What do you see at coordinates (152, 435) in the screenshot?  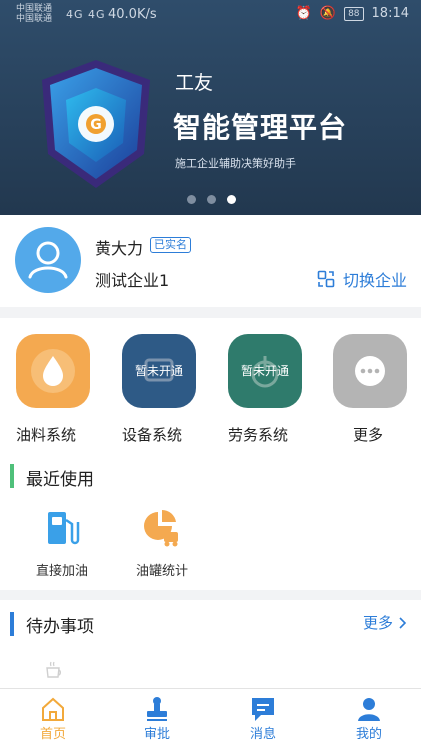 I see `app-label: 设备系统` at bounding box center [152, 435].